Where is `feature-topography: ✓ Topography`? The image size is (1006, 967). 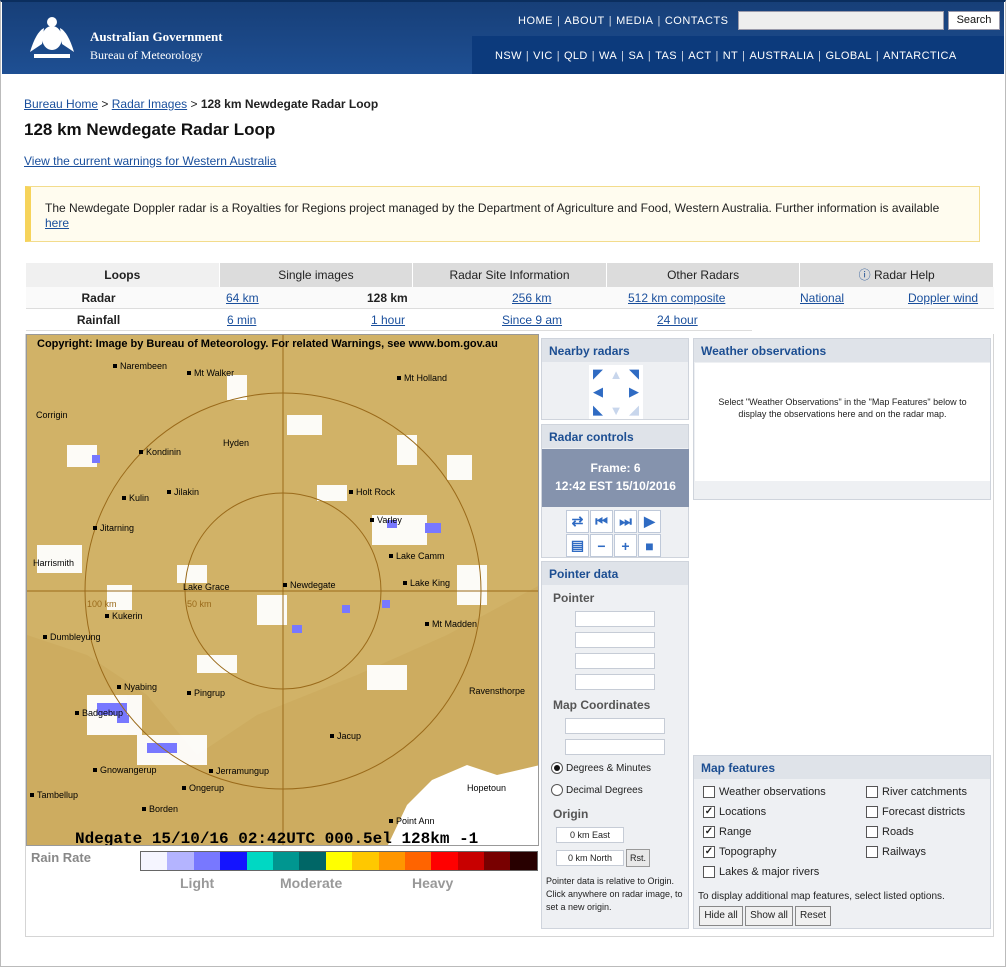
feature-topography: ✓ Topography is located at coordinates (740, 852).